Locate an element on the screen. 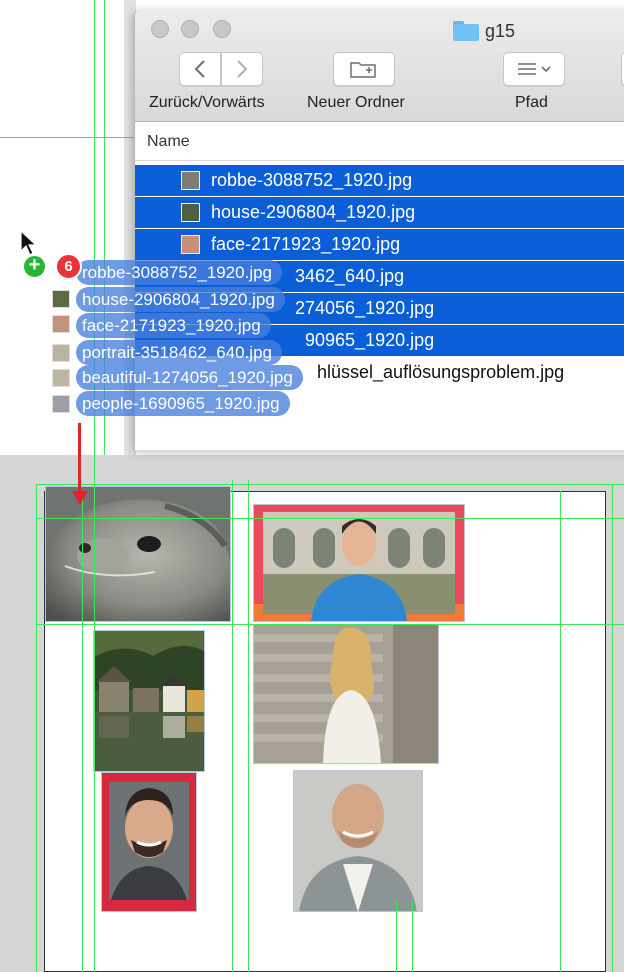 Image resolution: width=624 pixels, height=972 pixels. file-row: face-2171923_1920.jpg is located at coordinates (379, 244).